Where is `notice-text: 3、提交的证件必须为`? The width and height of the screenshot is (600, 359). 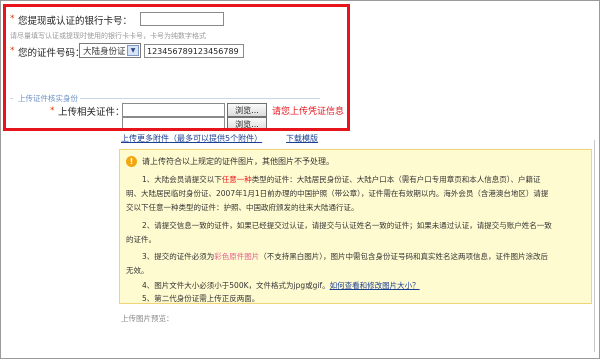 notice-text: 3、提交的证件必须为 is located at coordinates (178, 256).